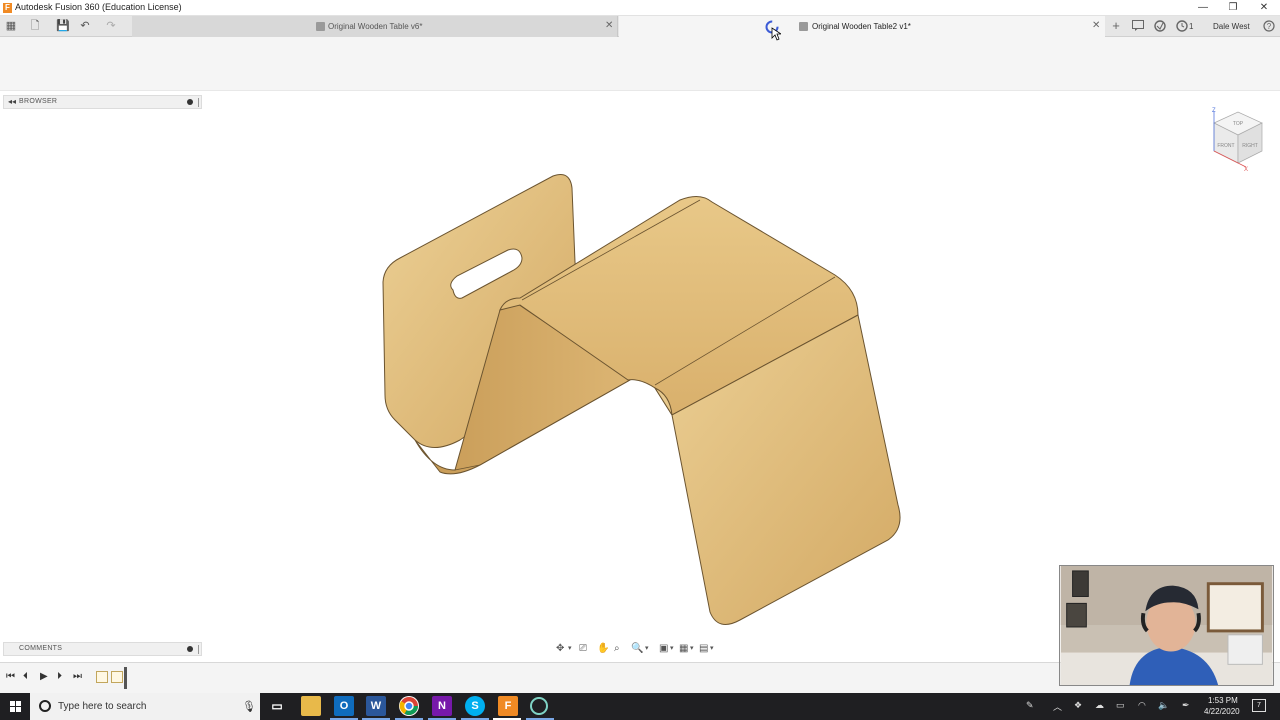 The image size is (1280, 720). Describe the element at coordinates (35, 26) in the screenshot. I see `file-menu-icon: 🗋` at that location.